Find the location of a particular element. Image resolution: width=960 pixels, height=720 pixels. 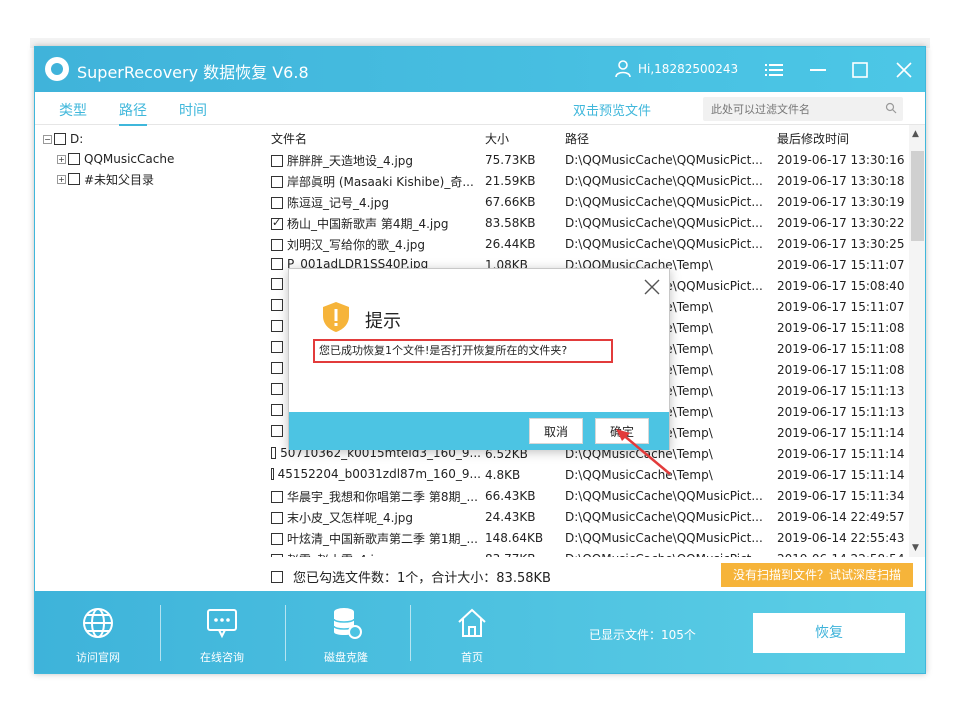

search-icon is located at coordinates (891, 108).